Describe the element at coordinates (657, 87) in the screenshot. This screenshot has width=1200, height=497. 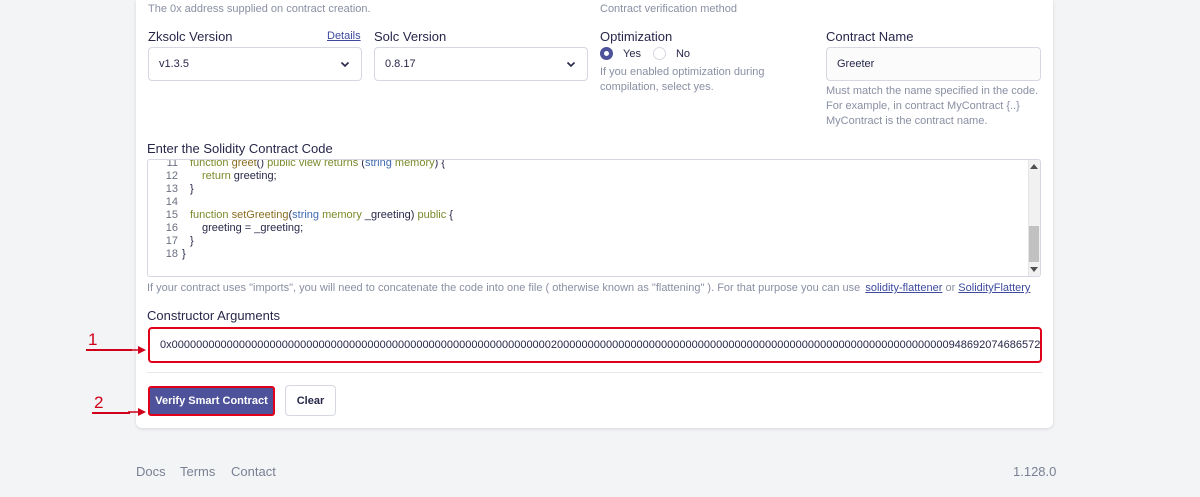
I see `optimization-hint-line: compilation, select yes.` at that location.